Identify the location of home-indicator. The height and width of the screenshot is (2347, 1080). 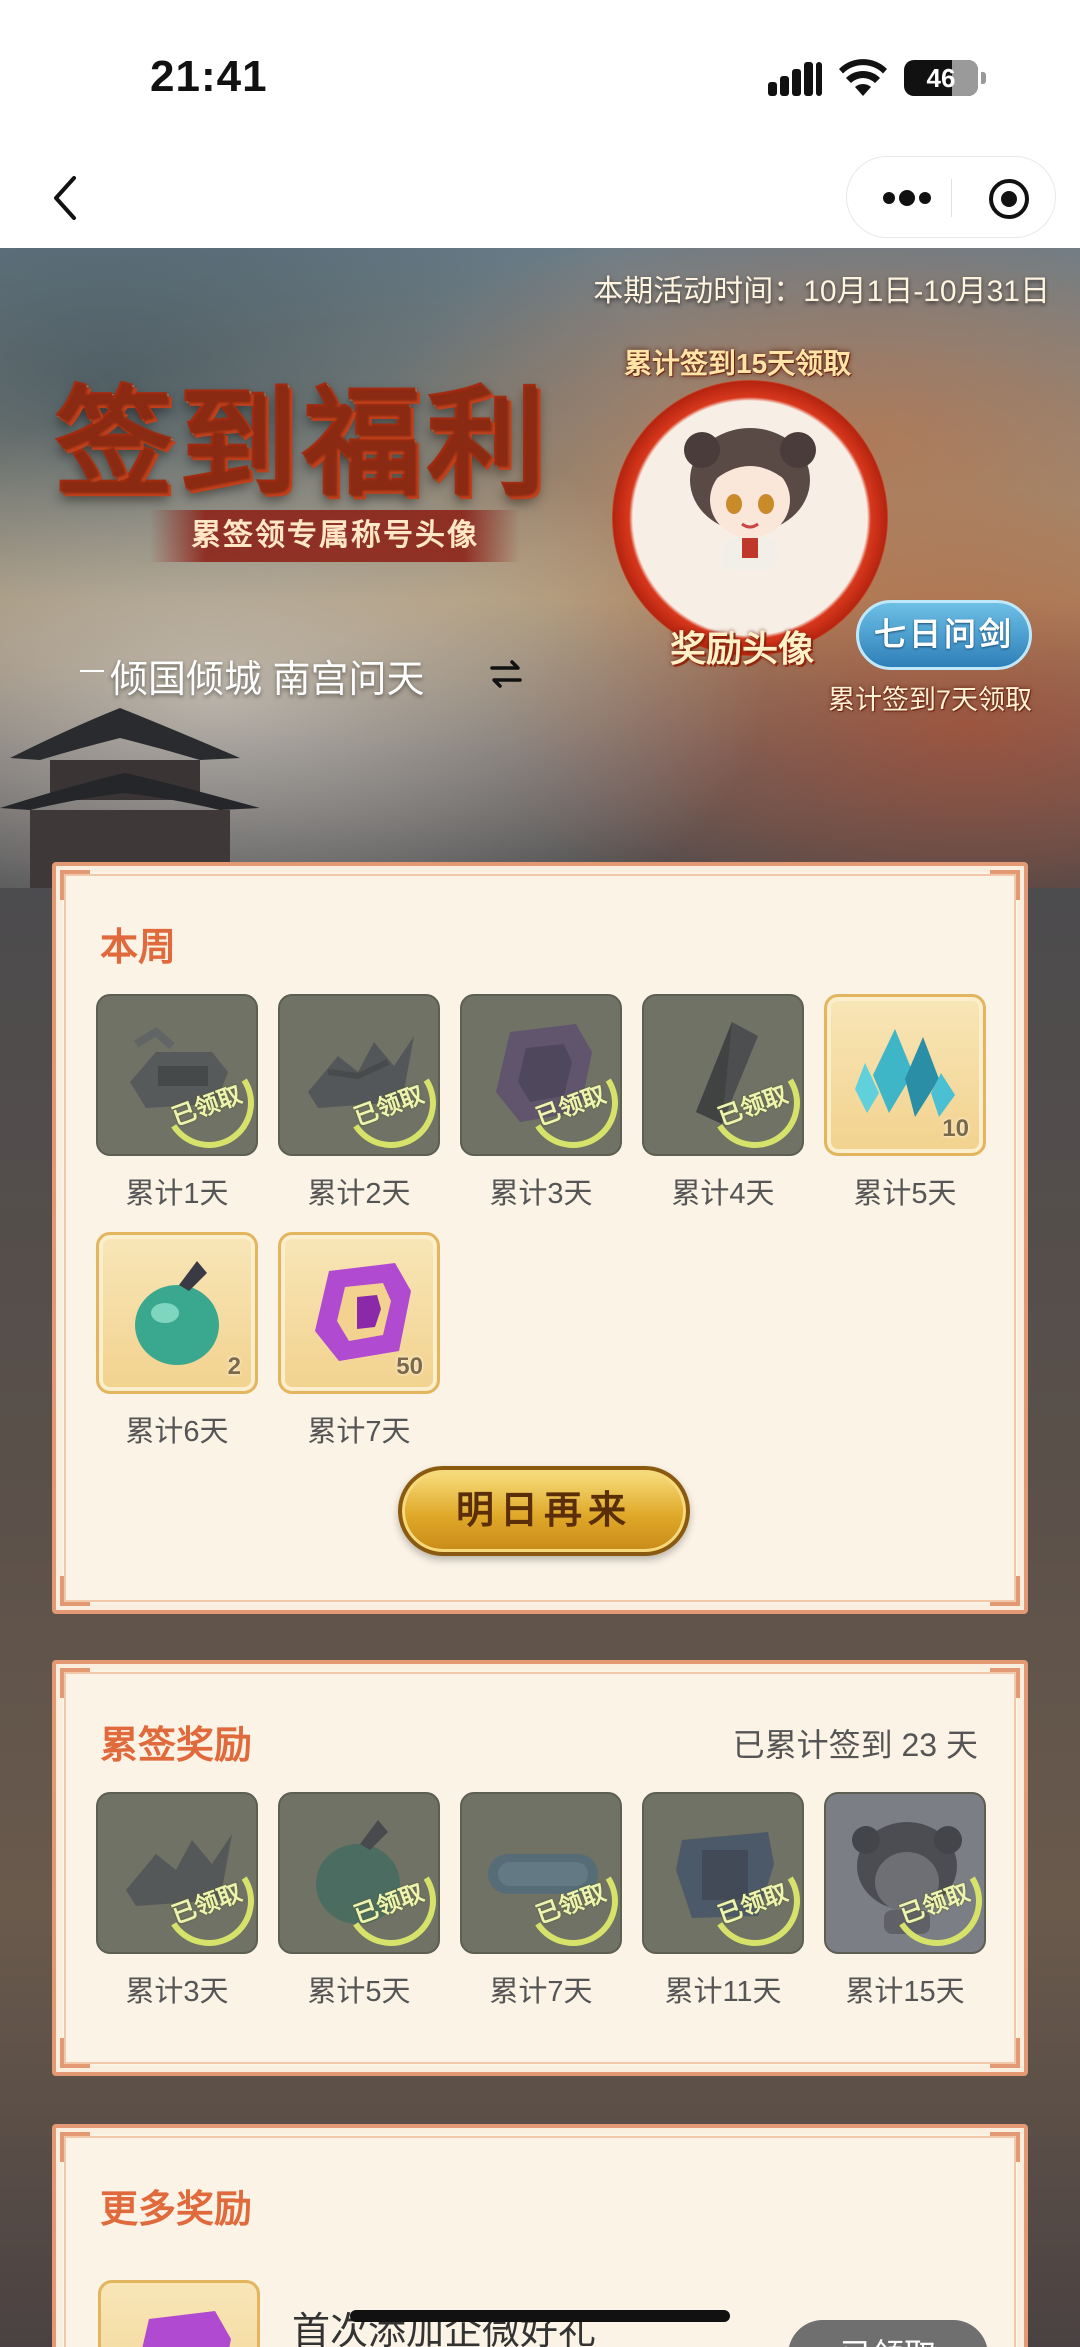
(540, 2316).